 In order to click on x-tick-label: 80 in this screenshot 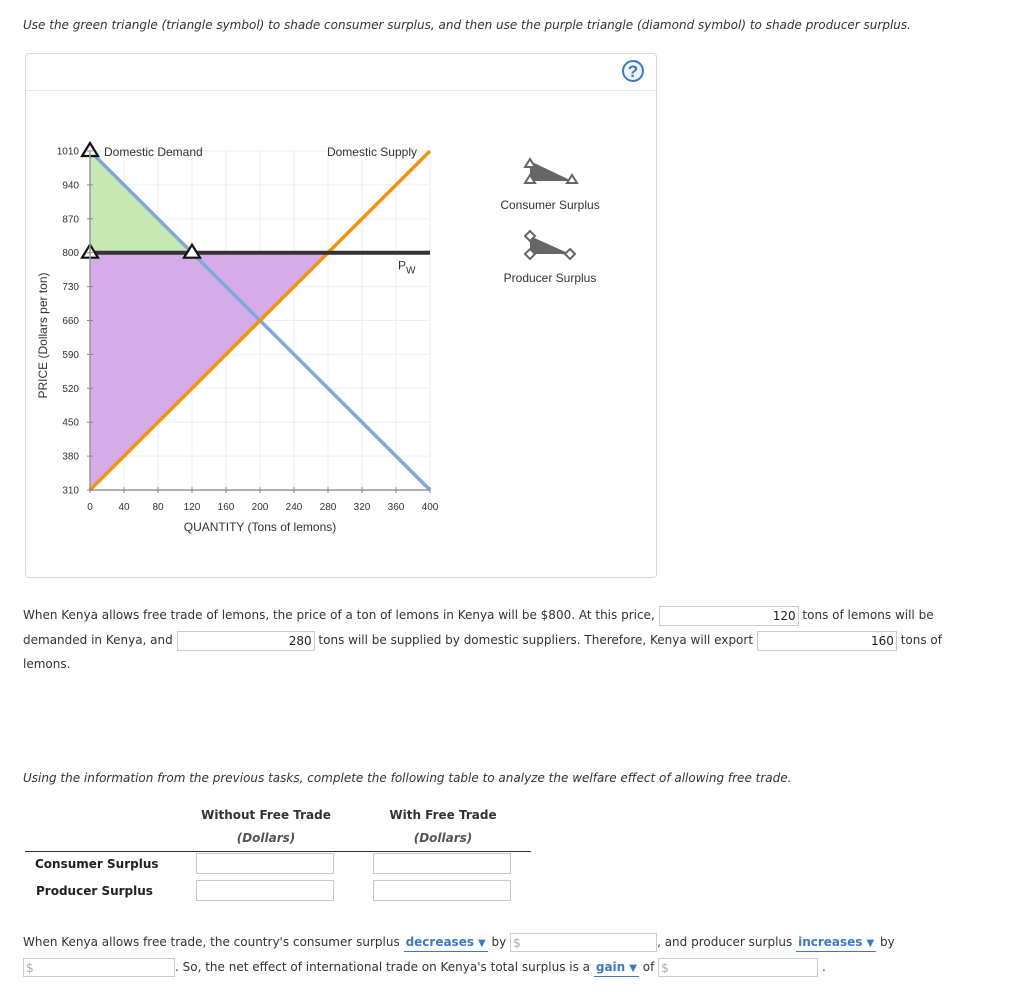, I will do `click(158, 507)`.